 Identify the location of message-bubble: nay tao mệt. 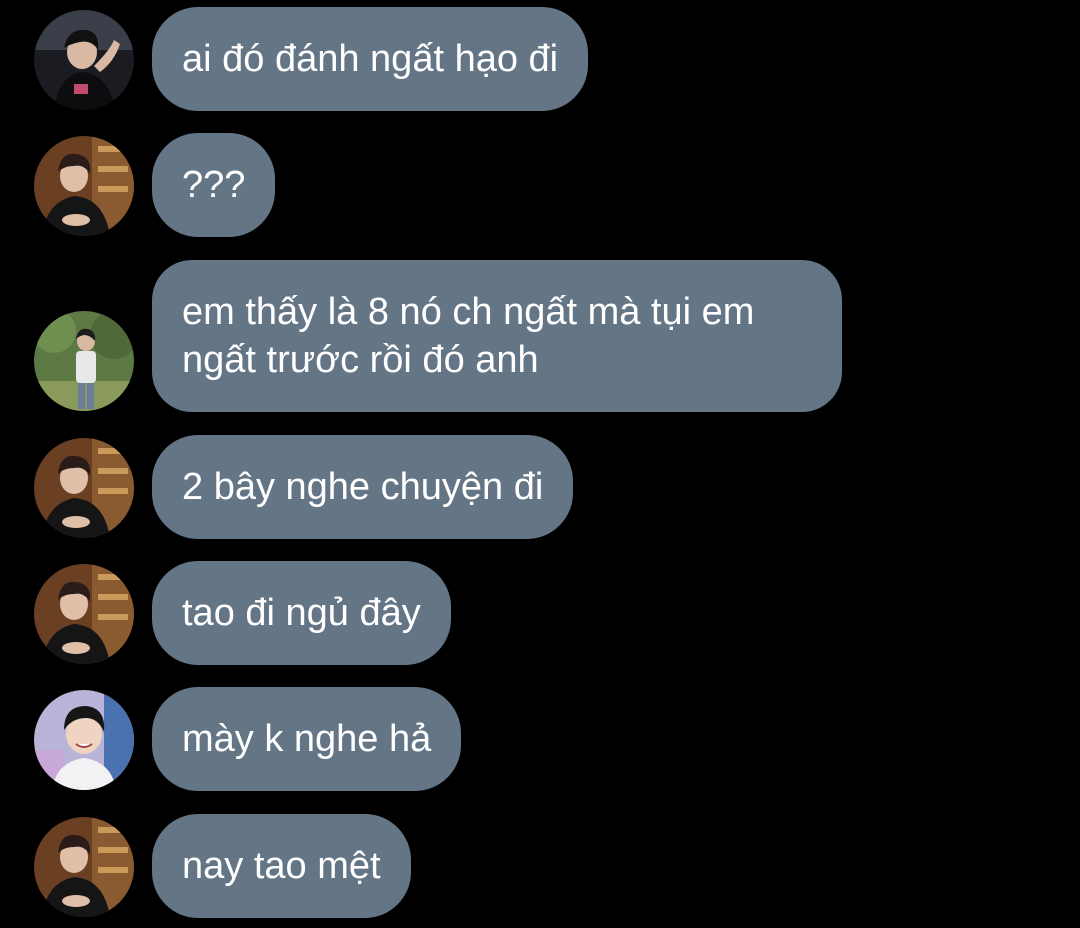
(281, 866).